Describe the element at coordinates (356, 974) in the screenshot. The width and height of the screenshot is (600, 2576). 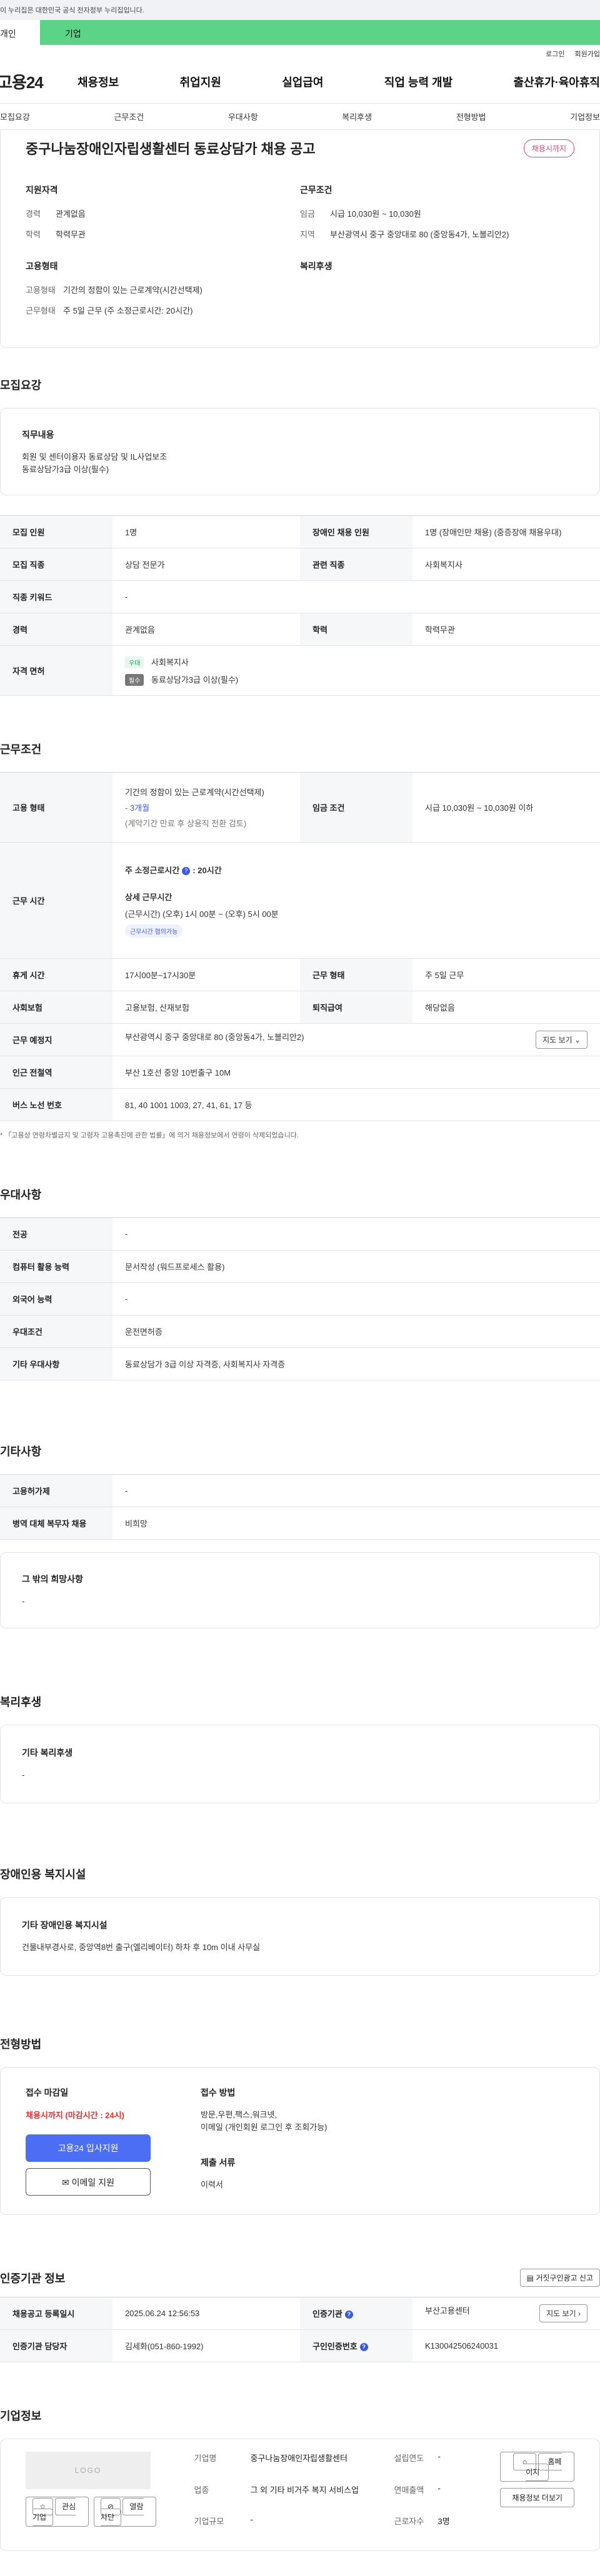
I see `label: 근무 형태` at that location.